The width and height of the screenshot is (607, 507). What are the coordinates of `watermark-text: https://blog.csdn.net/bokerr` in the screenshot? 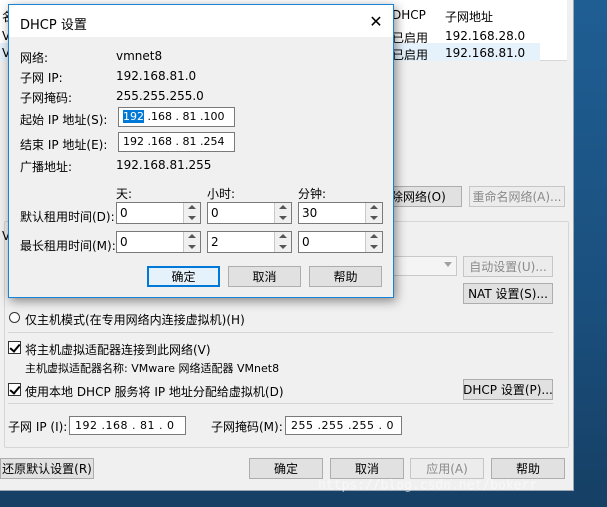 It's located at (428, 485).